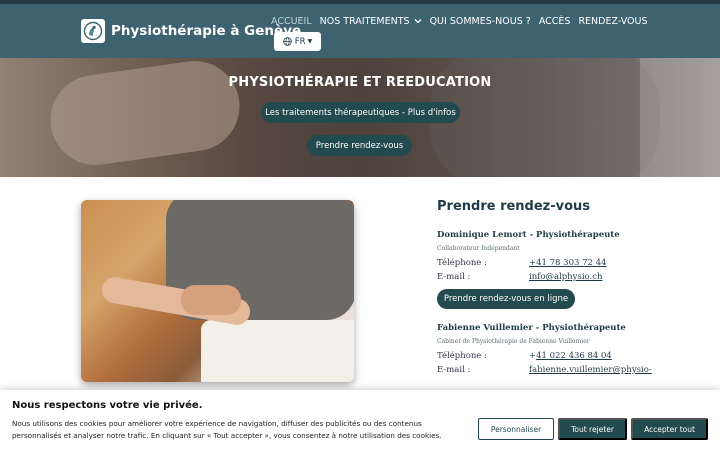  Describe the element at coordinates (528, 235) in the screenshot. I see `contact-name: Dominique Lemort - Physiothérapeute` at that location.